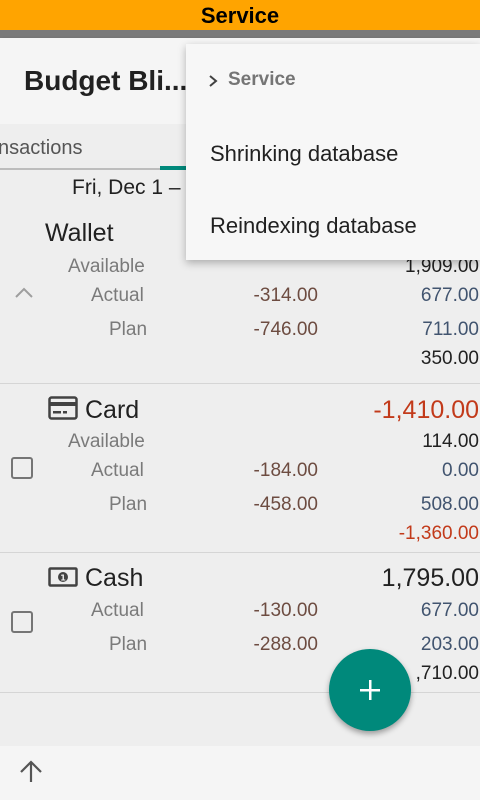 Image resolution: width=480 pixels, height=800 pixels. What do you see at coordinates (285, 329) in the screenshot?
I see `plan-spent: -746.00` at bounding box center [285, 329].